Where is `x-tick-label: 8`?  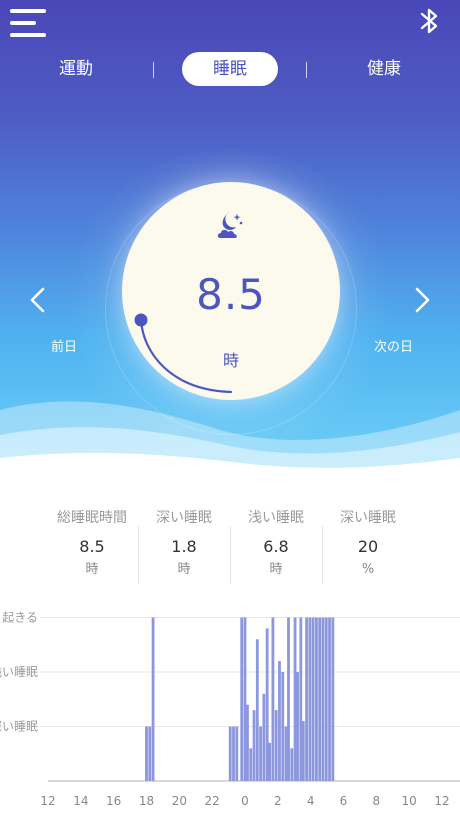
x-tick-label: 8 is located at coordinates (377, 801).